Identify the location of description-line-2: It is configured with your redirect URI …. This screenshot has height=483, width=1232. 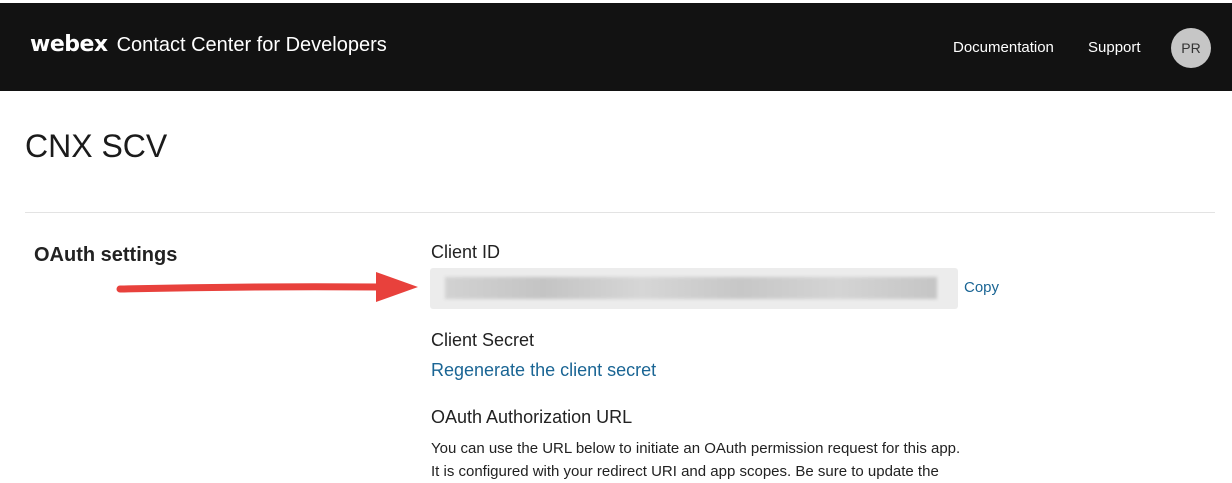
(685, 471).